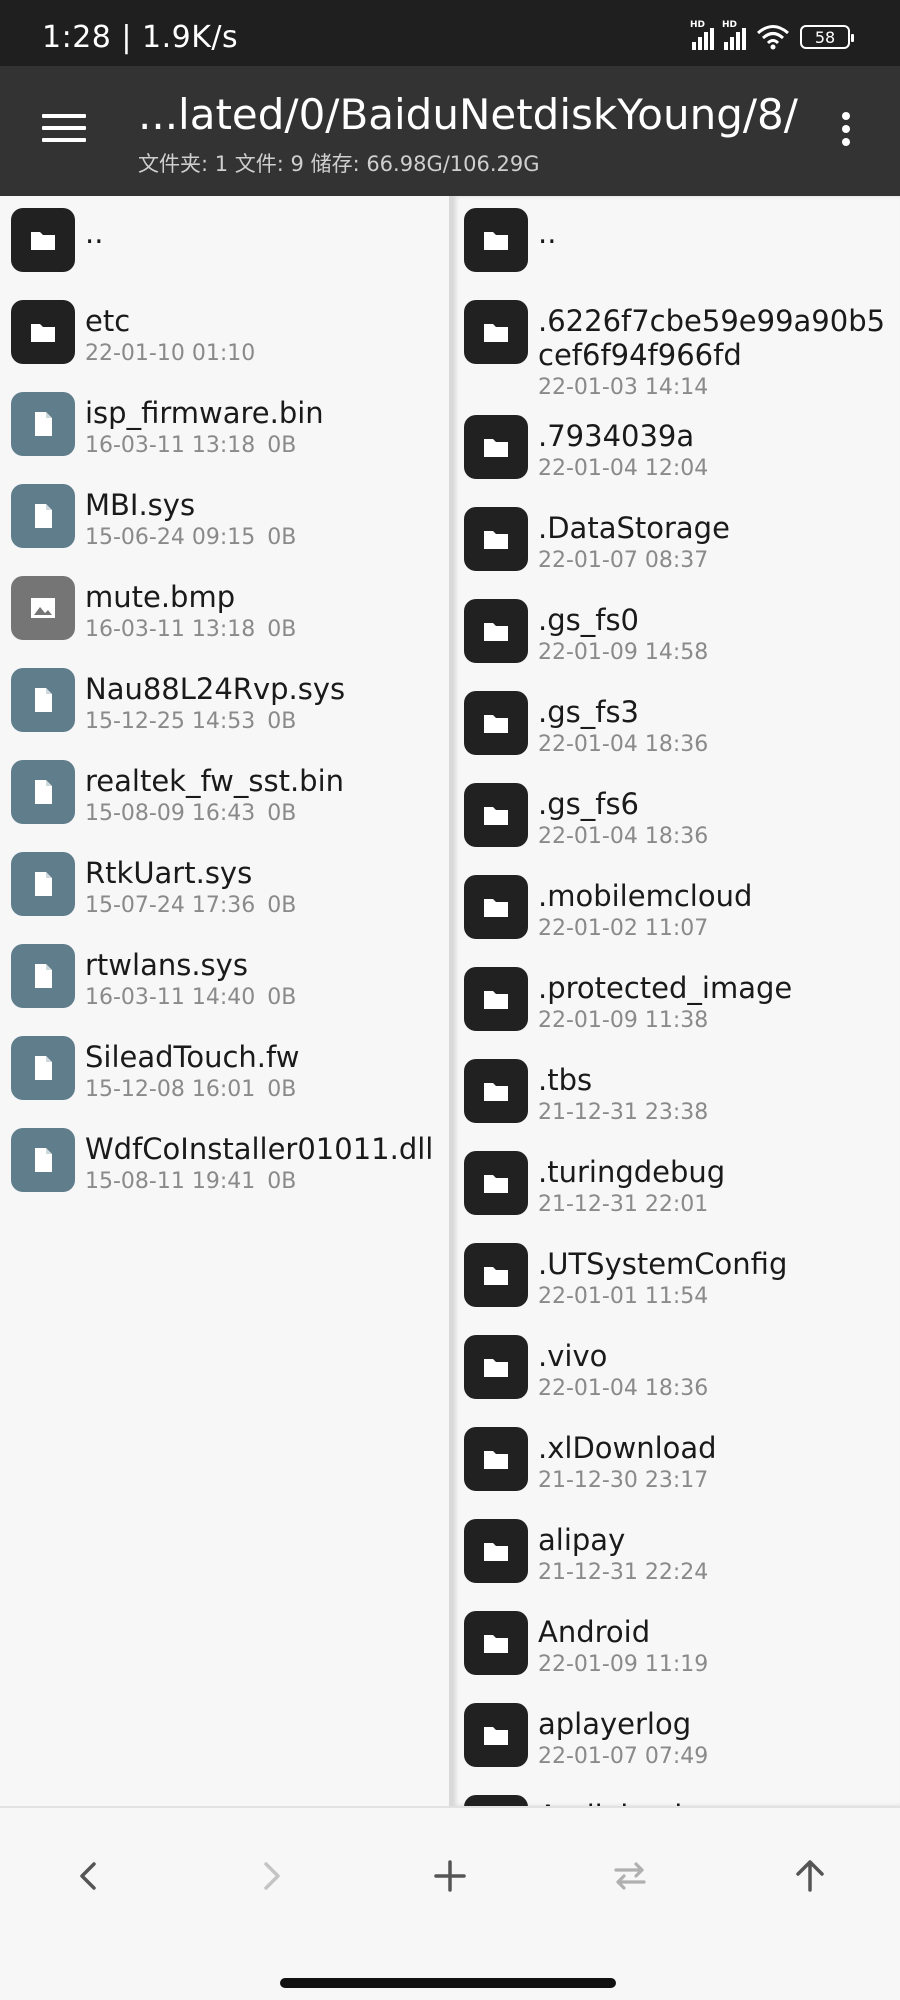 This screenshot has height=2000, width=900. I want to click on file-item: isp_firmware.bin 16-03-11 13:18 0B, so click(224, 426).